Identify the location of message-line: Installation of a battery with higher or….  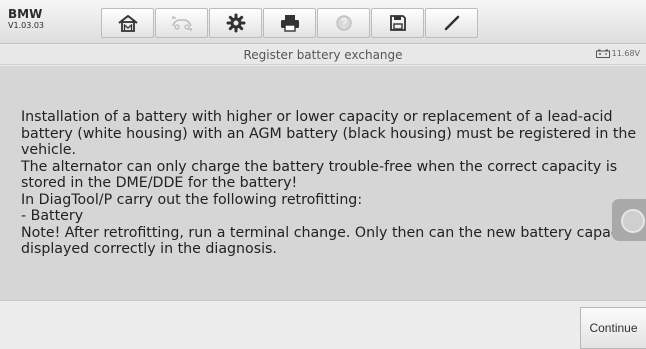
(317, 117).